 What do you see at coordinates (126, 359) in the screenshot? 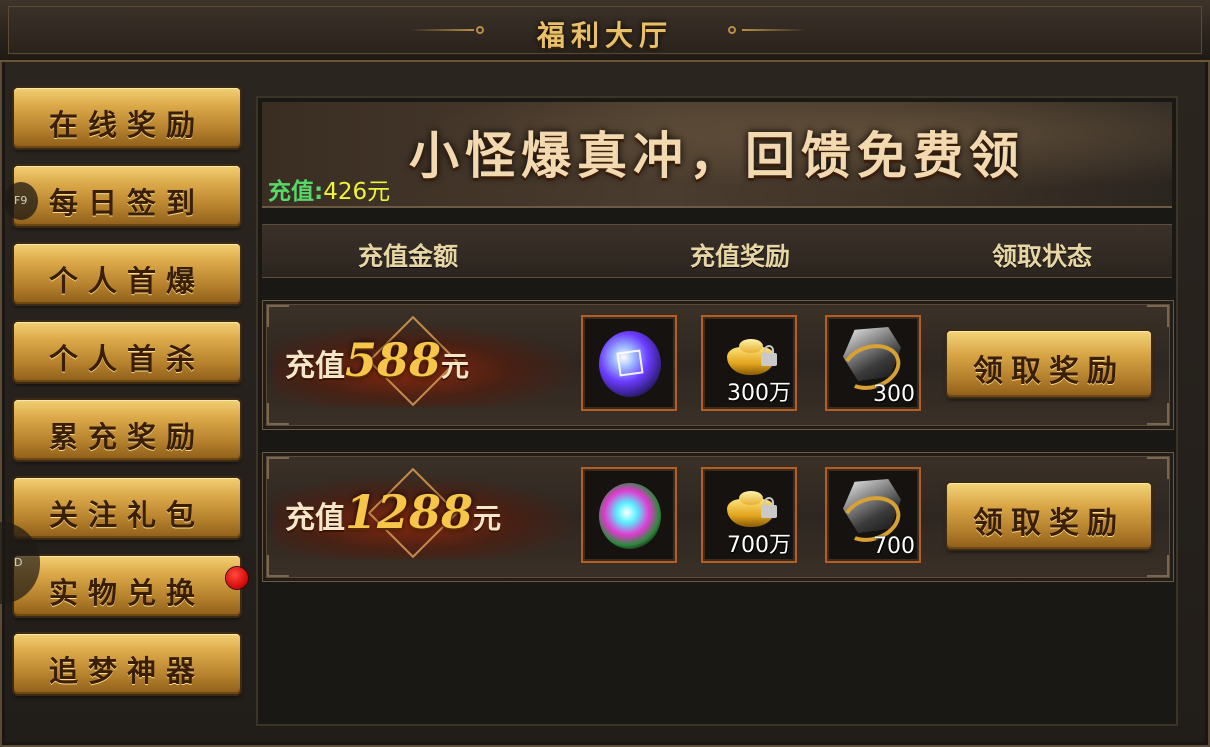
I see `sidebar-item-label: 个人首杀` at bounding box center [126, 359].